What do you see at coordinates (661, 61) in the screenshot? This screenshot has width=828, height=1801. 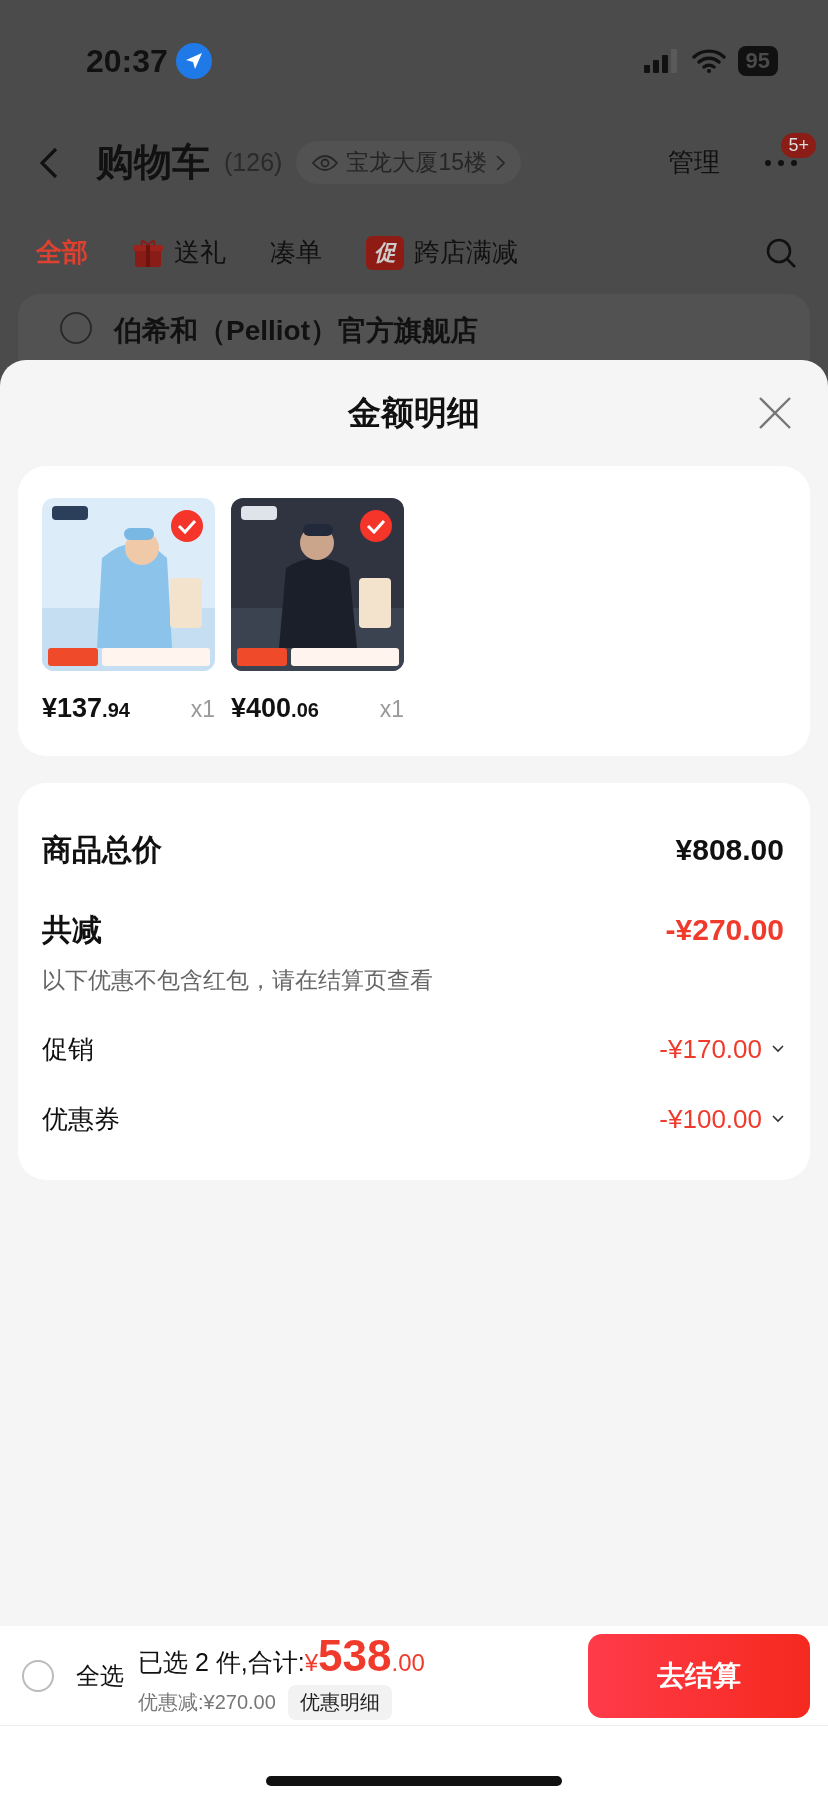 I see `signal-icon` at bounding box center [661, 61].